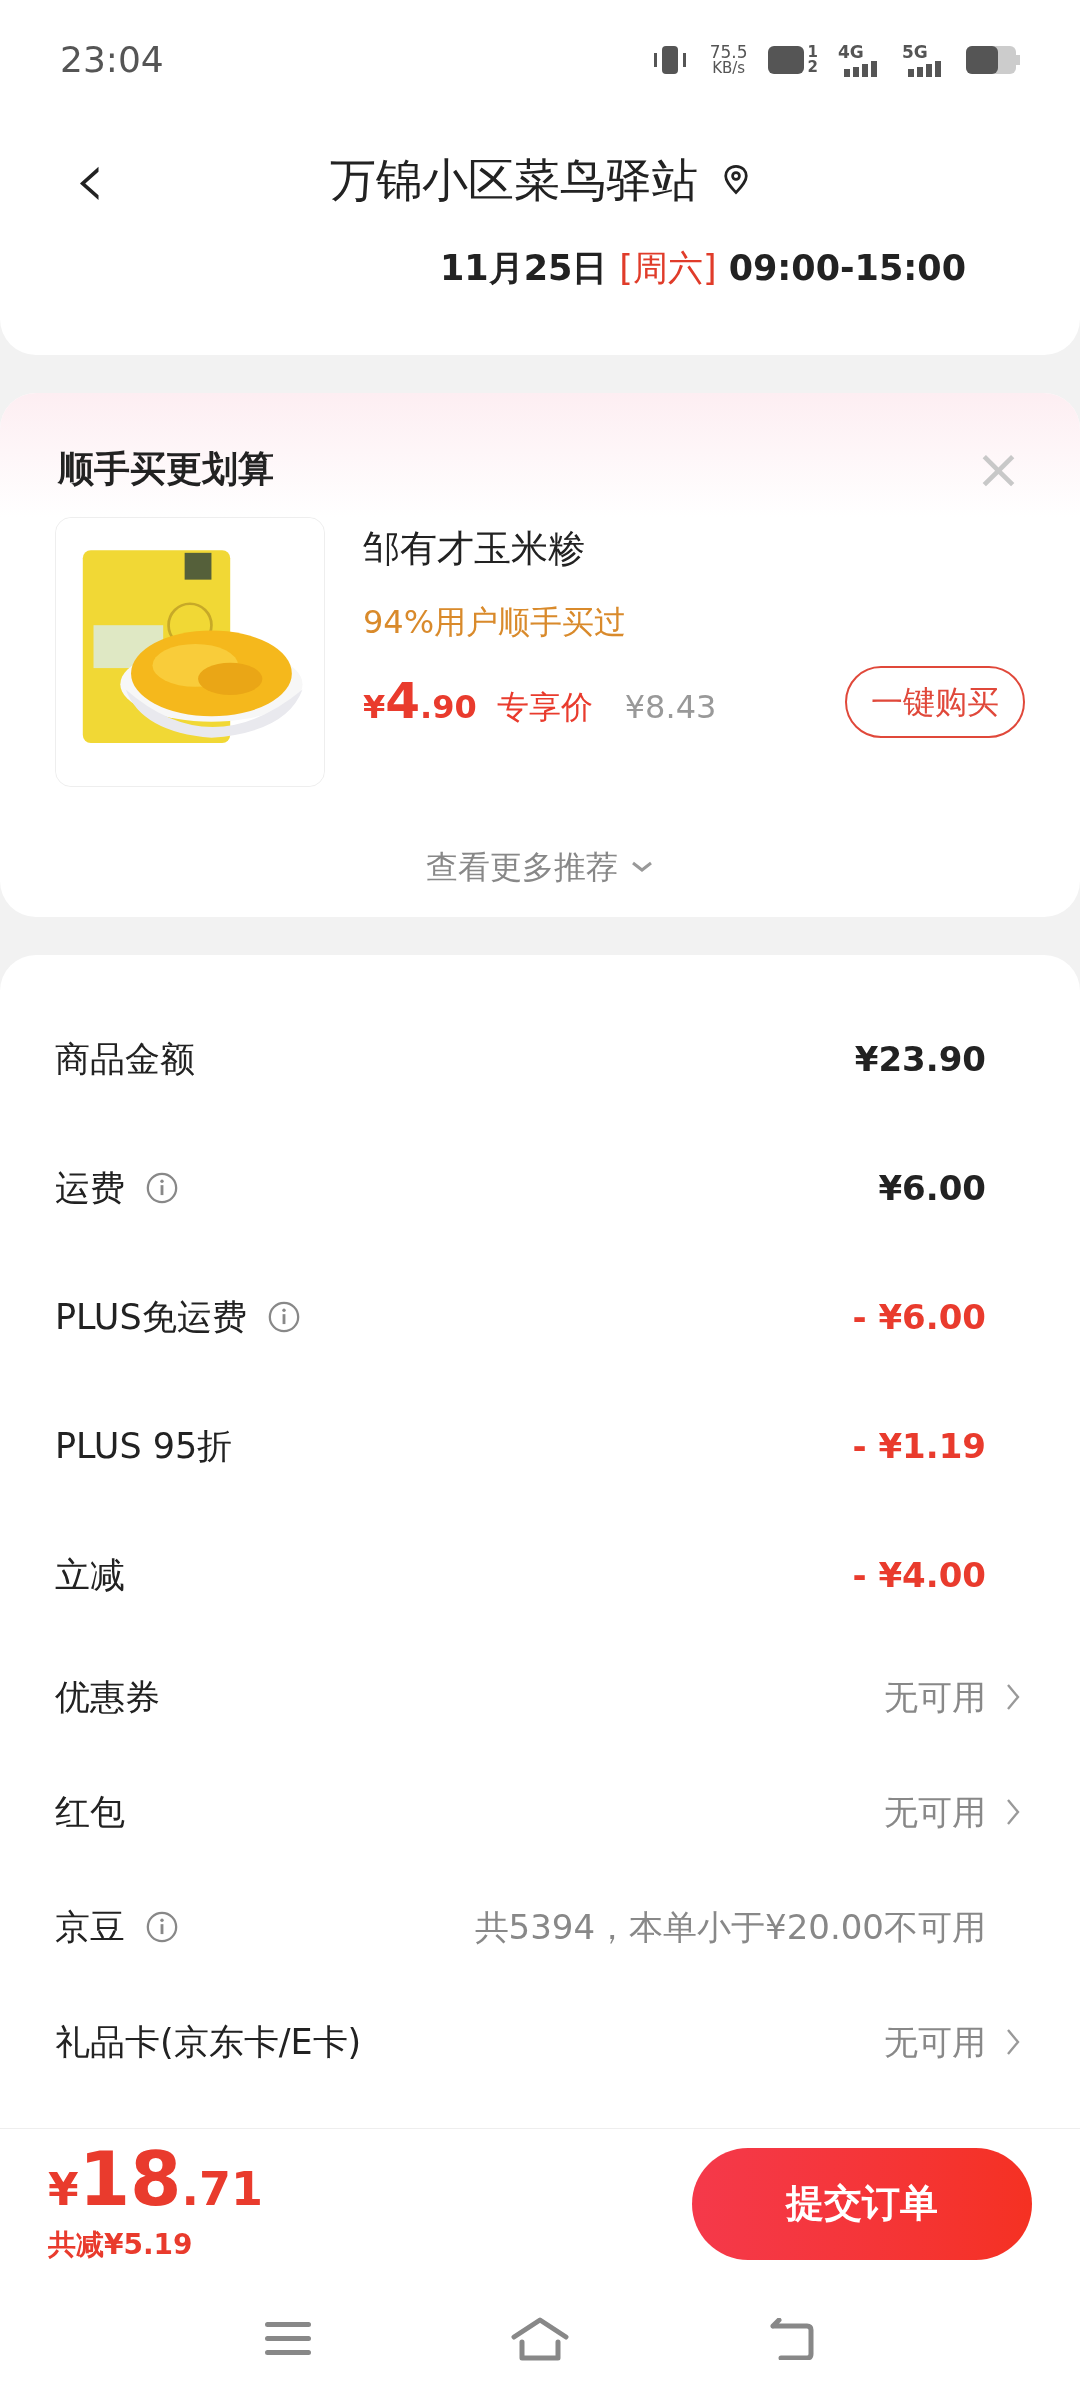 This screenshot has height=2400, width=1080. I want to click on fee-value: - ¥1.19, so click(919, 1446).